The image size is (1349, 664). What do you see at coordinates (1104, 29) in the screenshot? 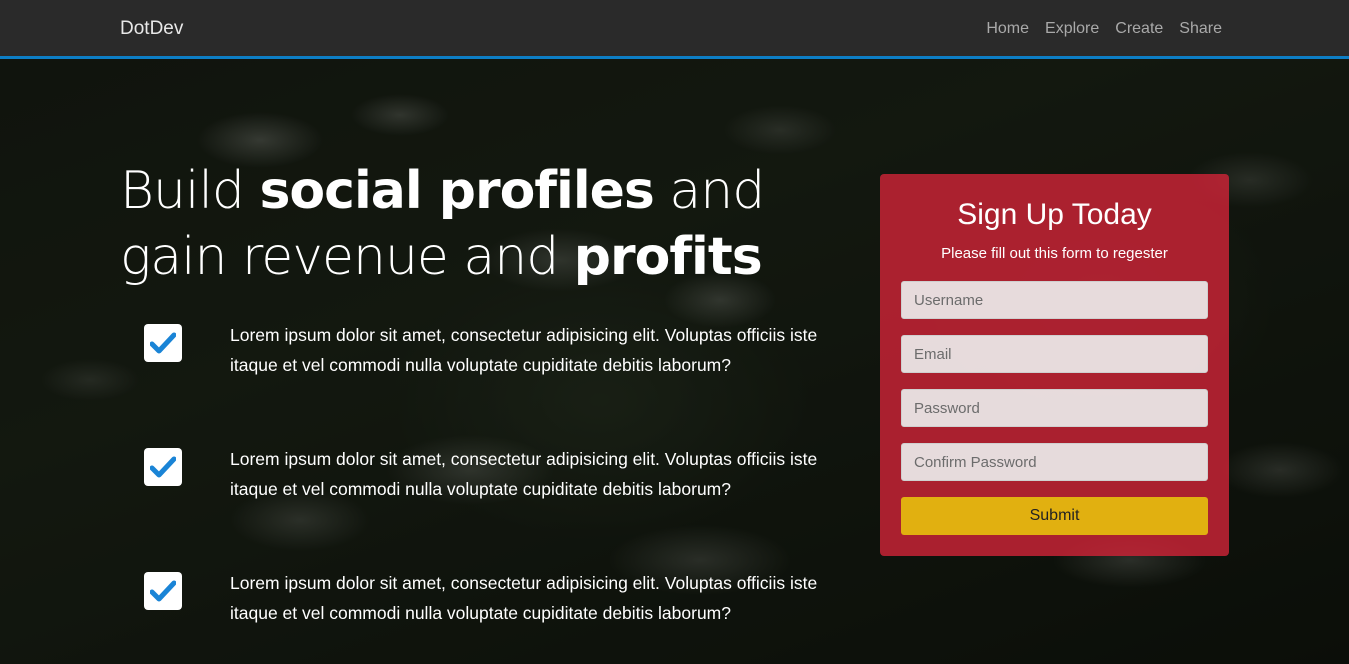
I see `nav-links: Home Explore Create Share` at bounding box center [1104, 29].